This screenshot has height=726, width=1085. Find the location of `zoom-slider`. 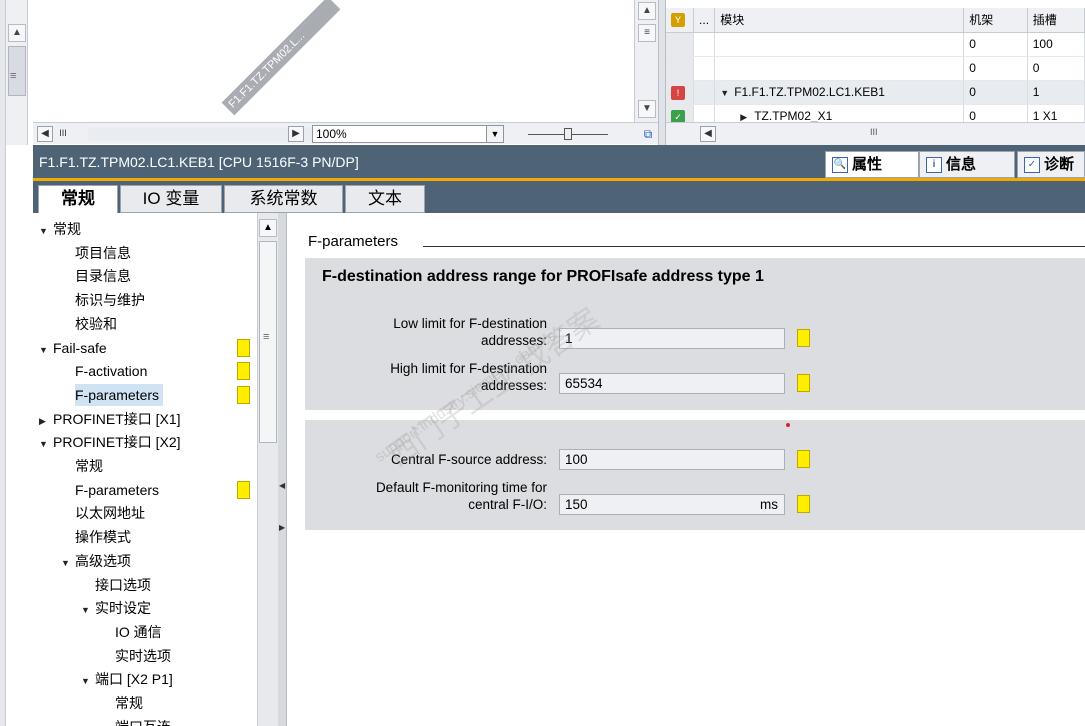

zoom-slider is located at coordinates (568, 134).